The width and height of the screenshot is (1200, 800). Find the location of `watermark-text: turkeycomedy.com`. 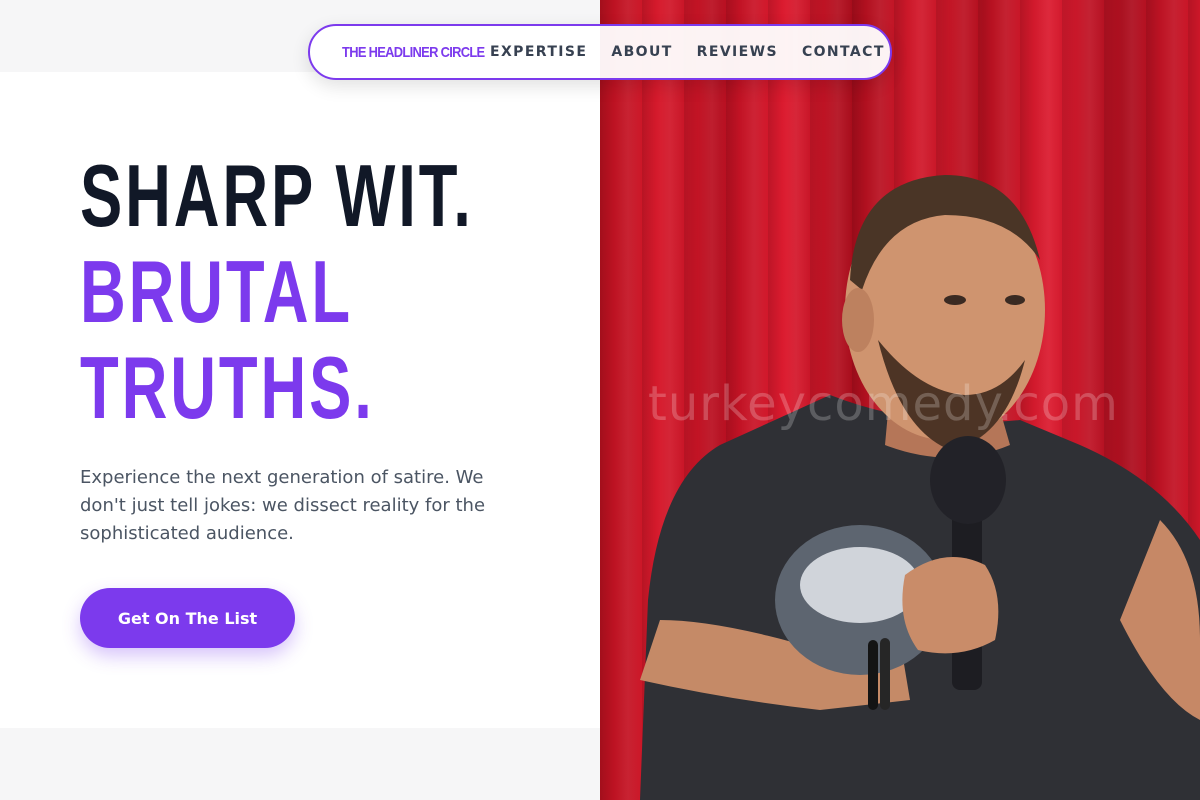

watermark-text: turkeycomedy.com is located at coordinates (883, 404).